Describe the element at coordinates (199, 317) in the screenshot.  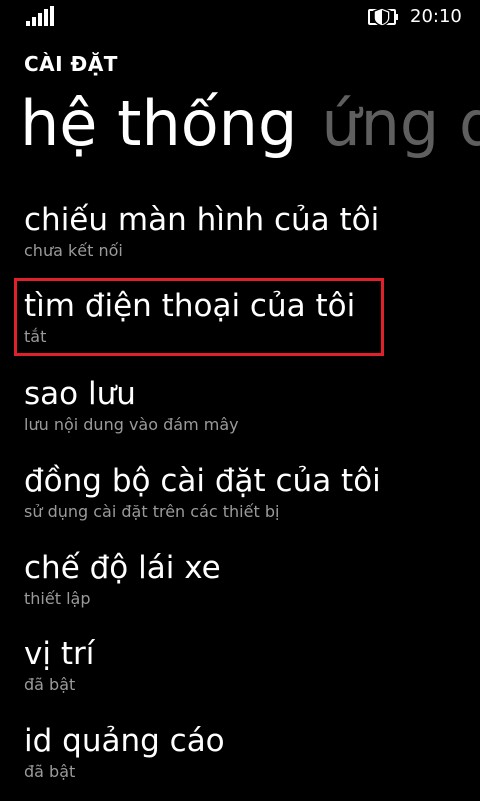
I see `highlight-box` at that location.